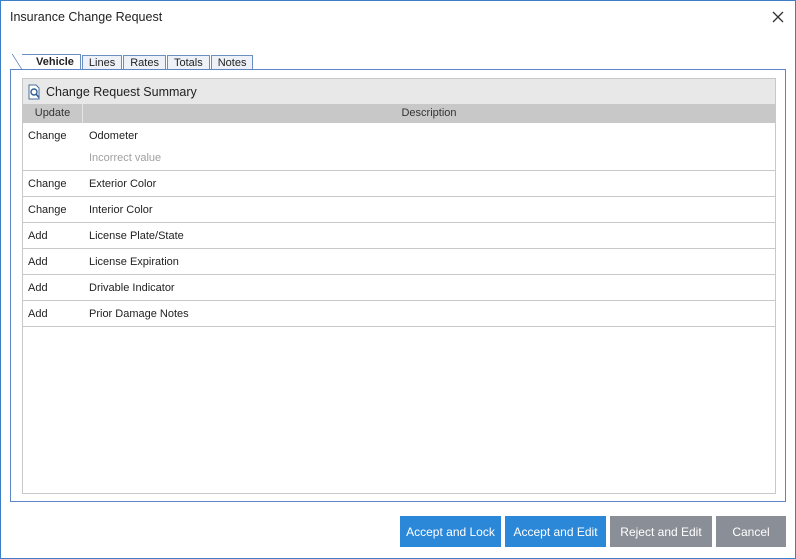 The height and width of the screenshot is (559, 796). I want to click on column-headers: Update Description, so click(399, 113).